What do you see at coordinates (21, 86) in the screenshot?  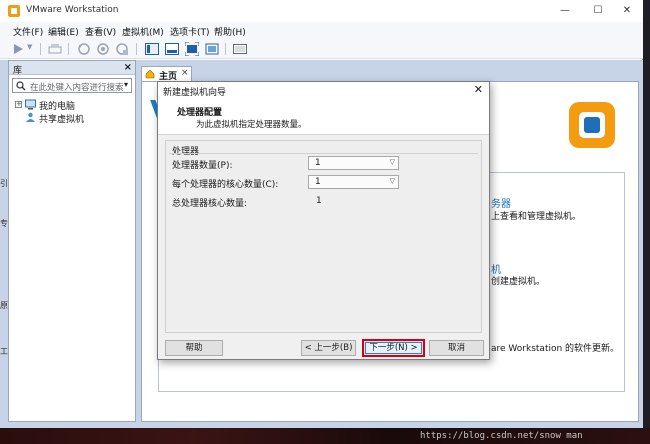 I see `search-icon` at bounding box center [21, 86].